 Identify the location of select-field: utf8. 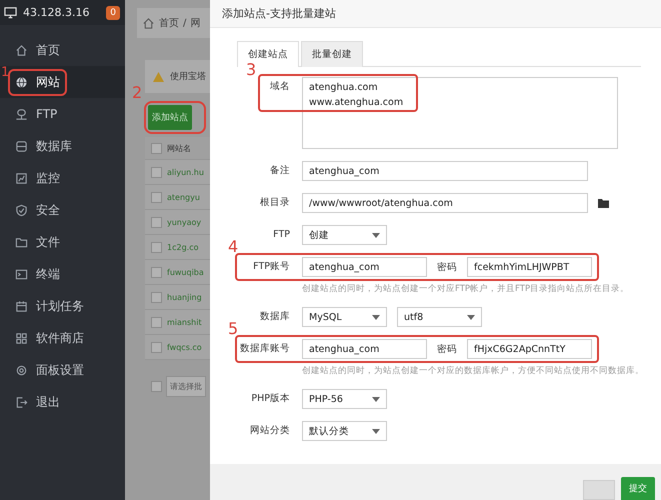
(439, 317).